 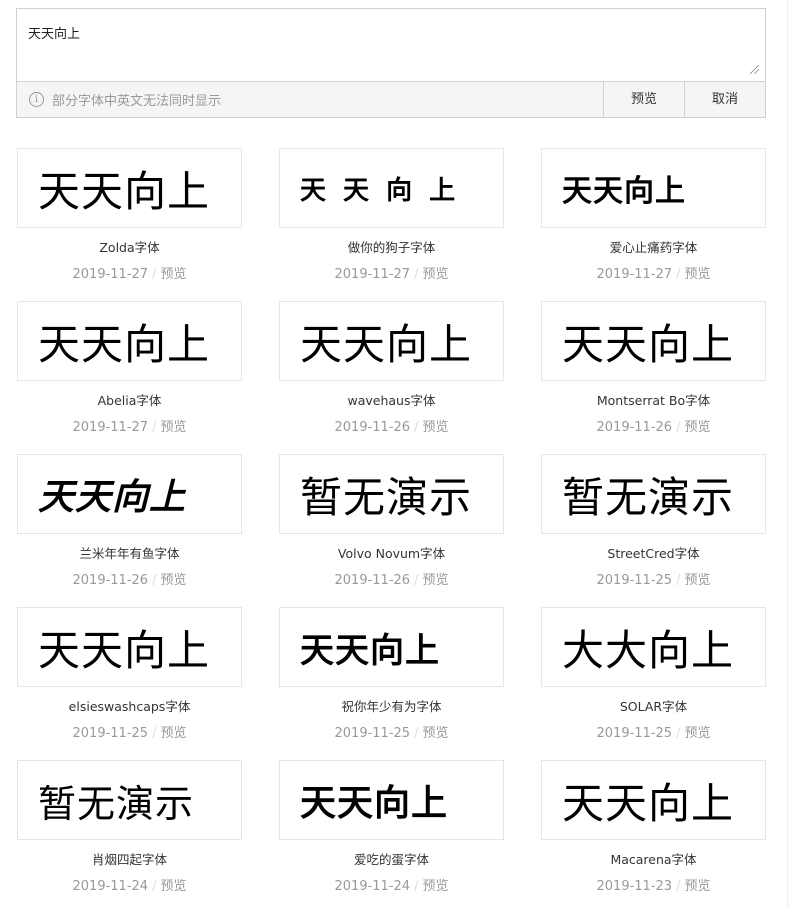 I want to click on font-card: 天天向上 elsieswashcaps字体 2019-11-25/预览, so click(x=129, y=674).